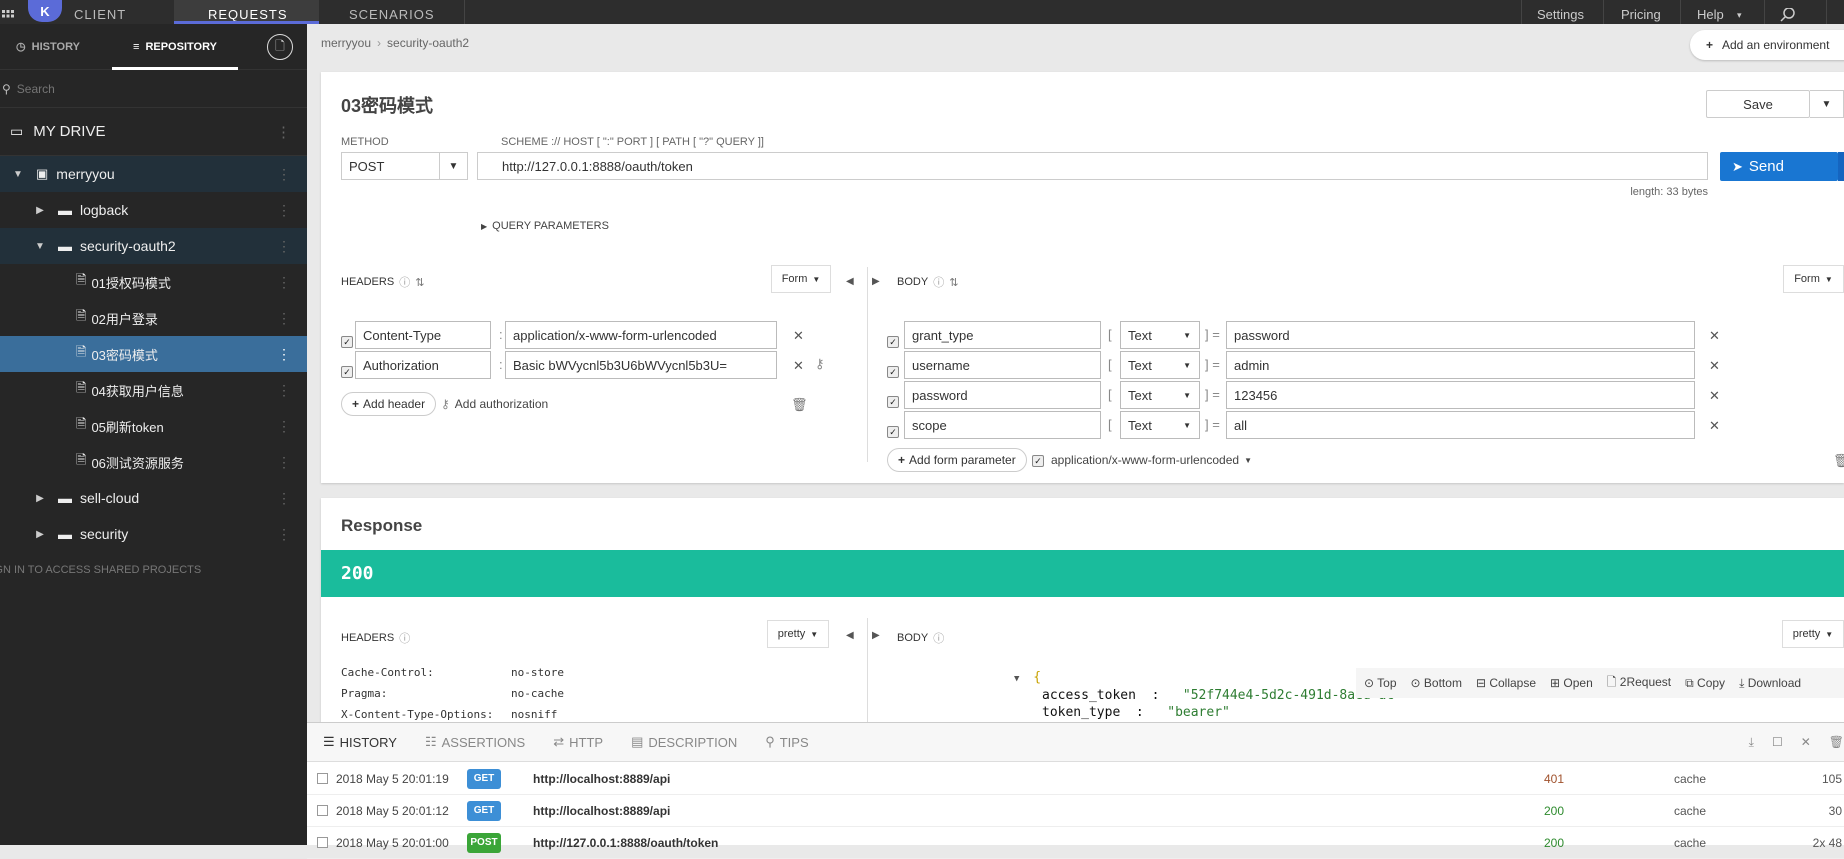 This screenshot has width=1844, height=859. I want to click on my-drive-header: ▭ MY DRIVE ⋮, so click(153, 132).